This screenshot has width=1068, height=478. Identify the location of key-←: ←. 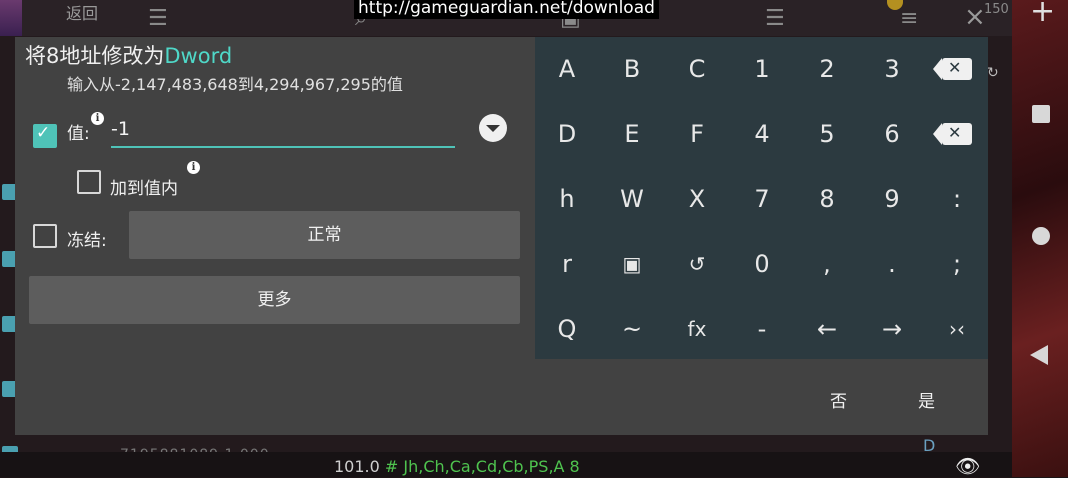
(827, 329).